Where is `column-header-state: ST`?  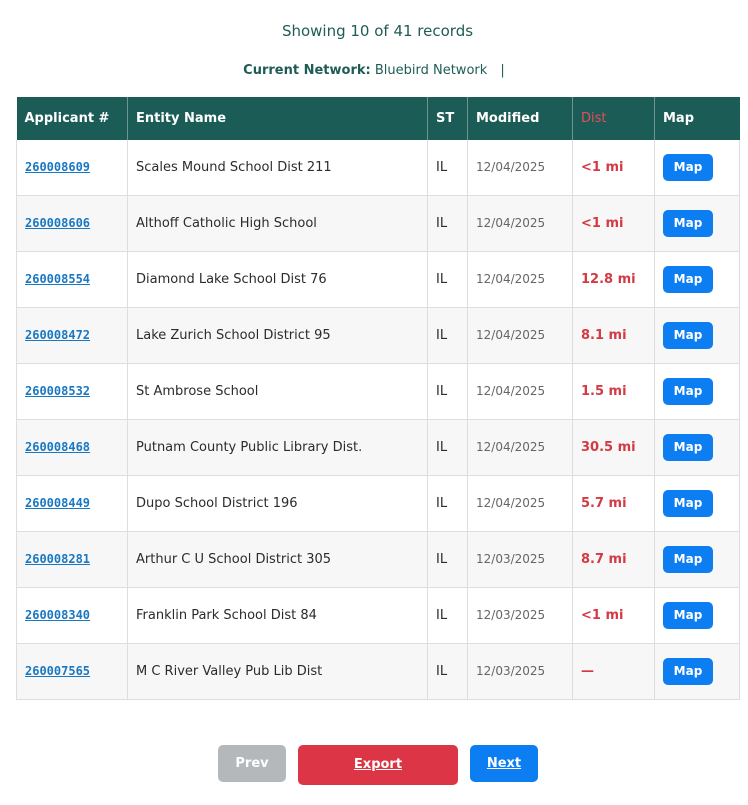 column-header-state: ST is located at coordinates (447, 118).